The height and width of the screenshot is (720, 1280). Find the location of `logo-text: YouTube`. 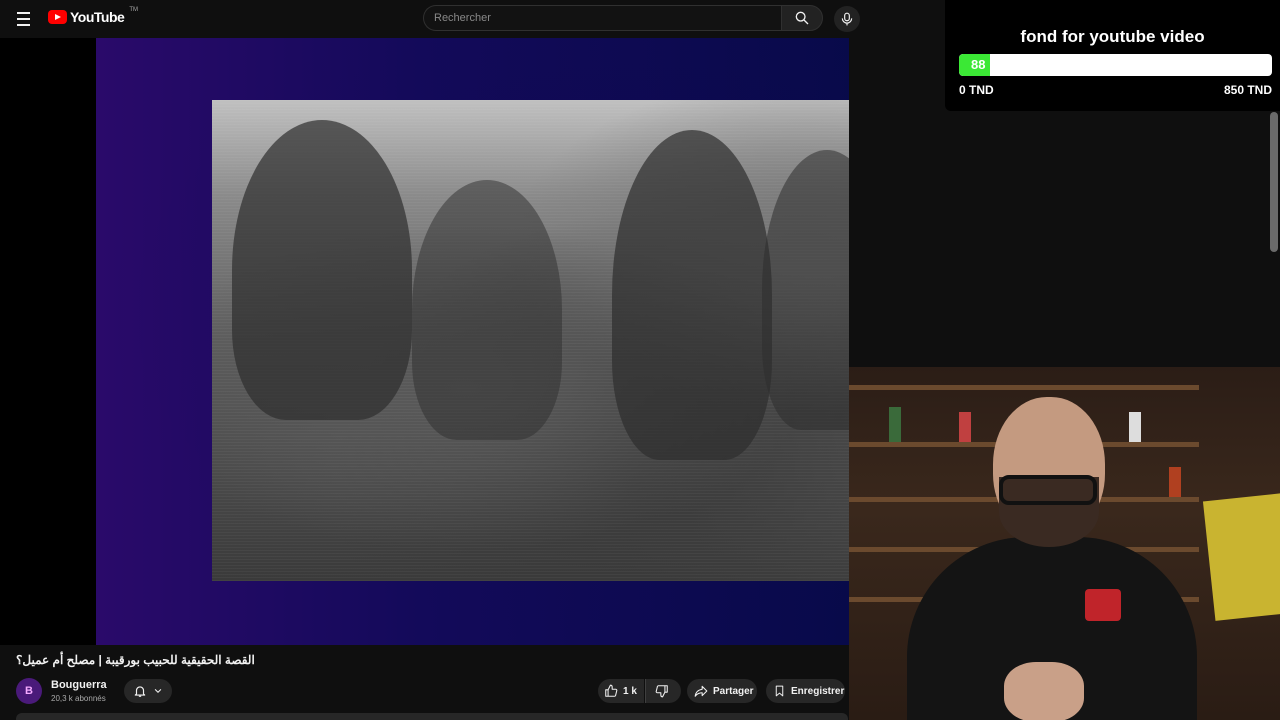

logo-text: YouTube is located at coordinates (97, 17).